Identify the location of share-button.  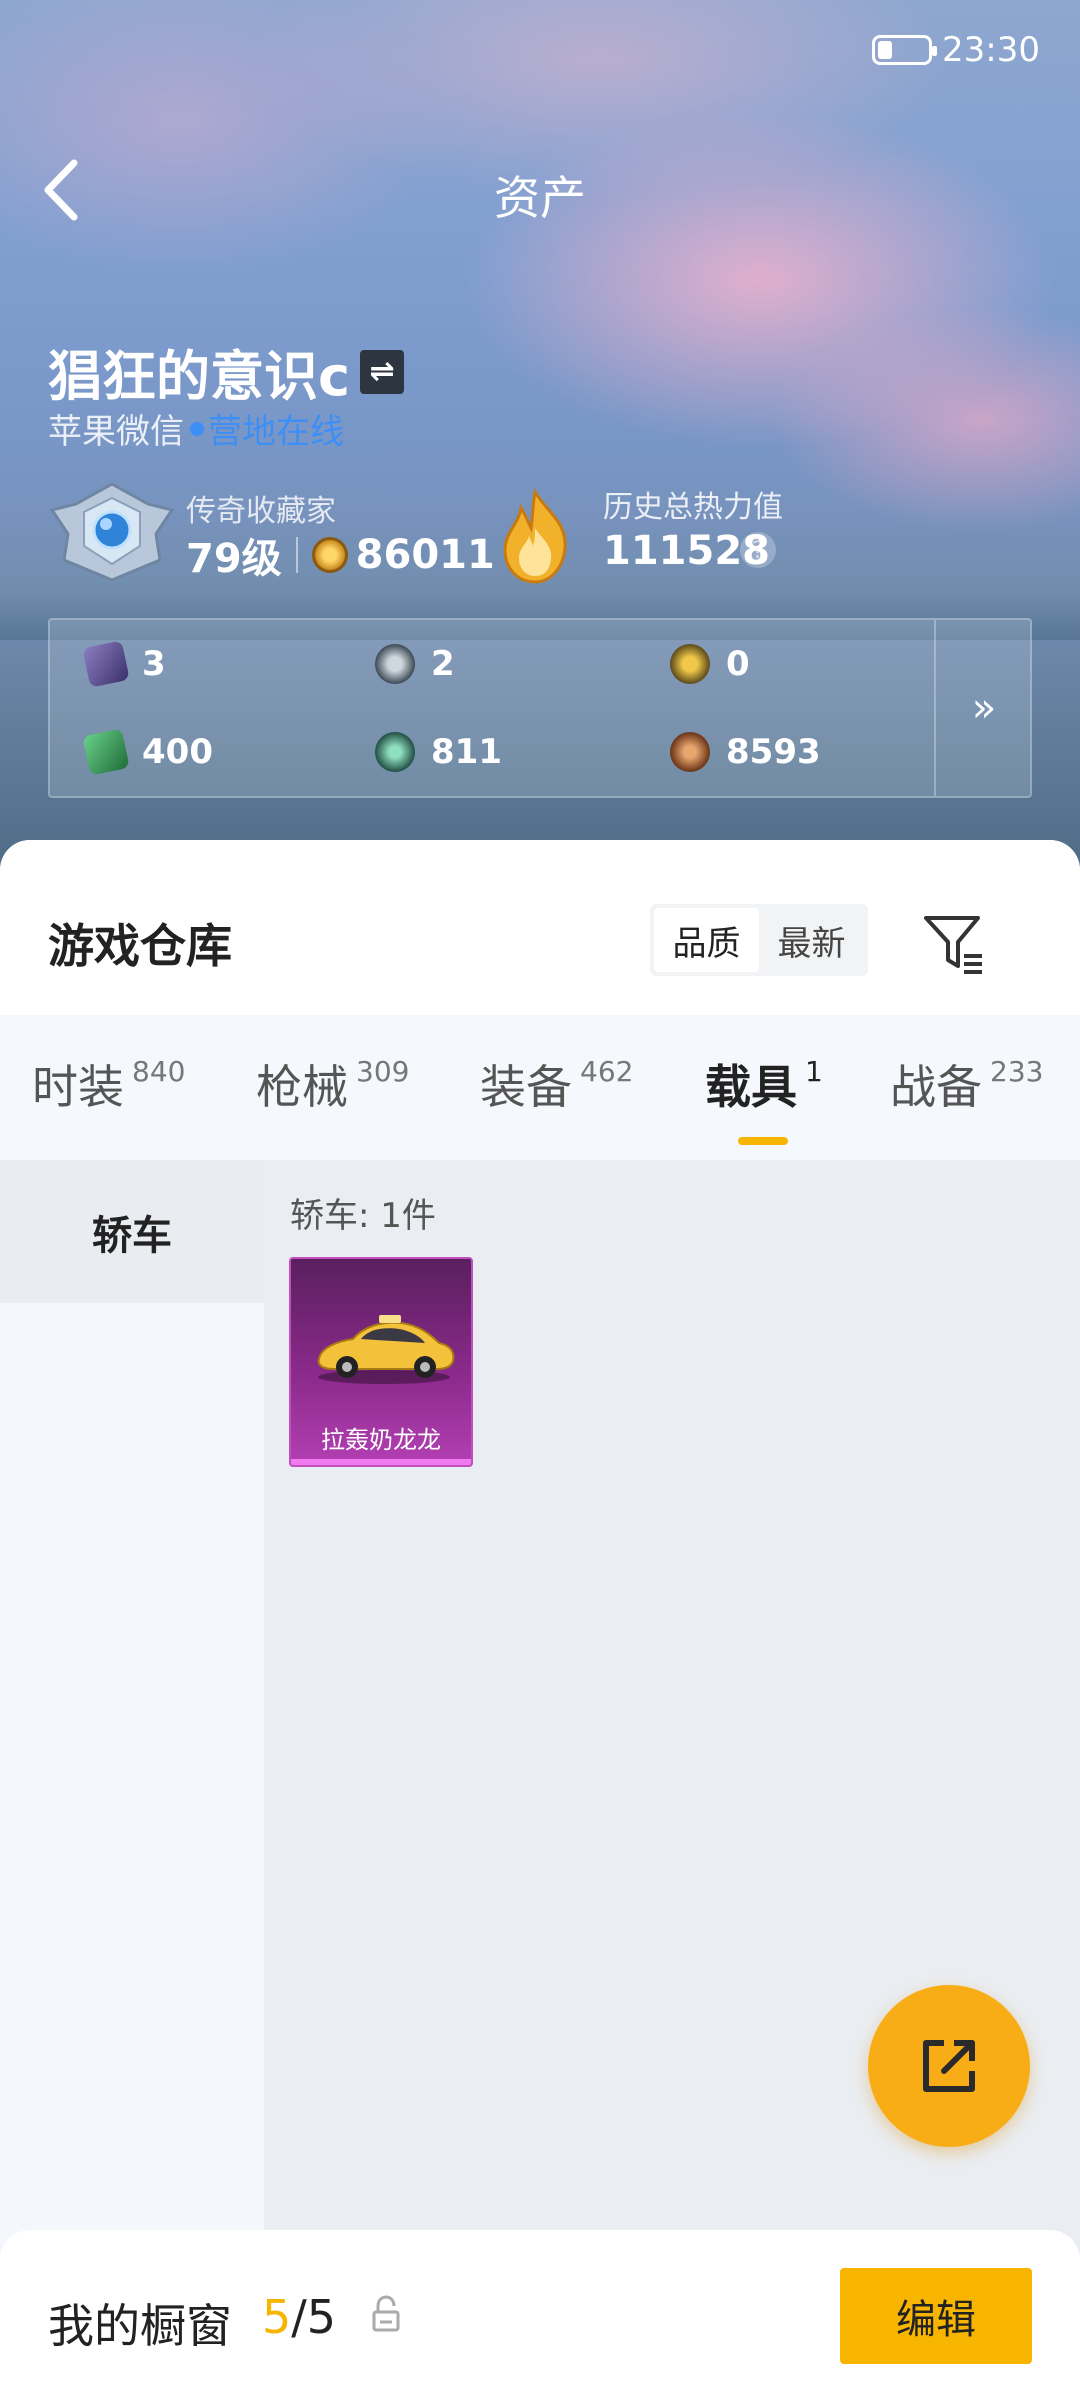
(949, 2066).